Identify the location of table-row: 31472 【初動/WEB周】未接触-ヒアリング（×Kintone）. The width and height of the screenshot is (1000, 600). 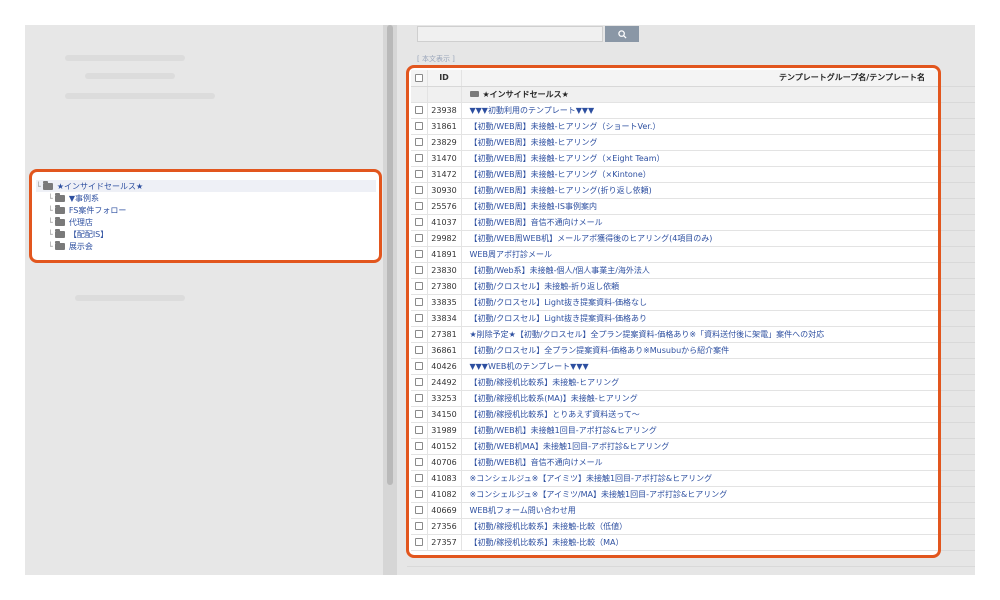
(674, 174).